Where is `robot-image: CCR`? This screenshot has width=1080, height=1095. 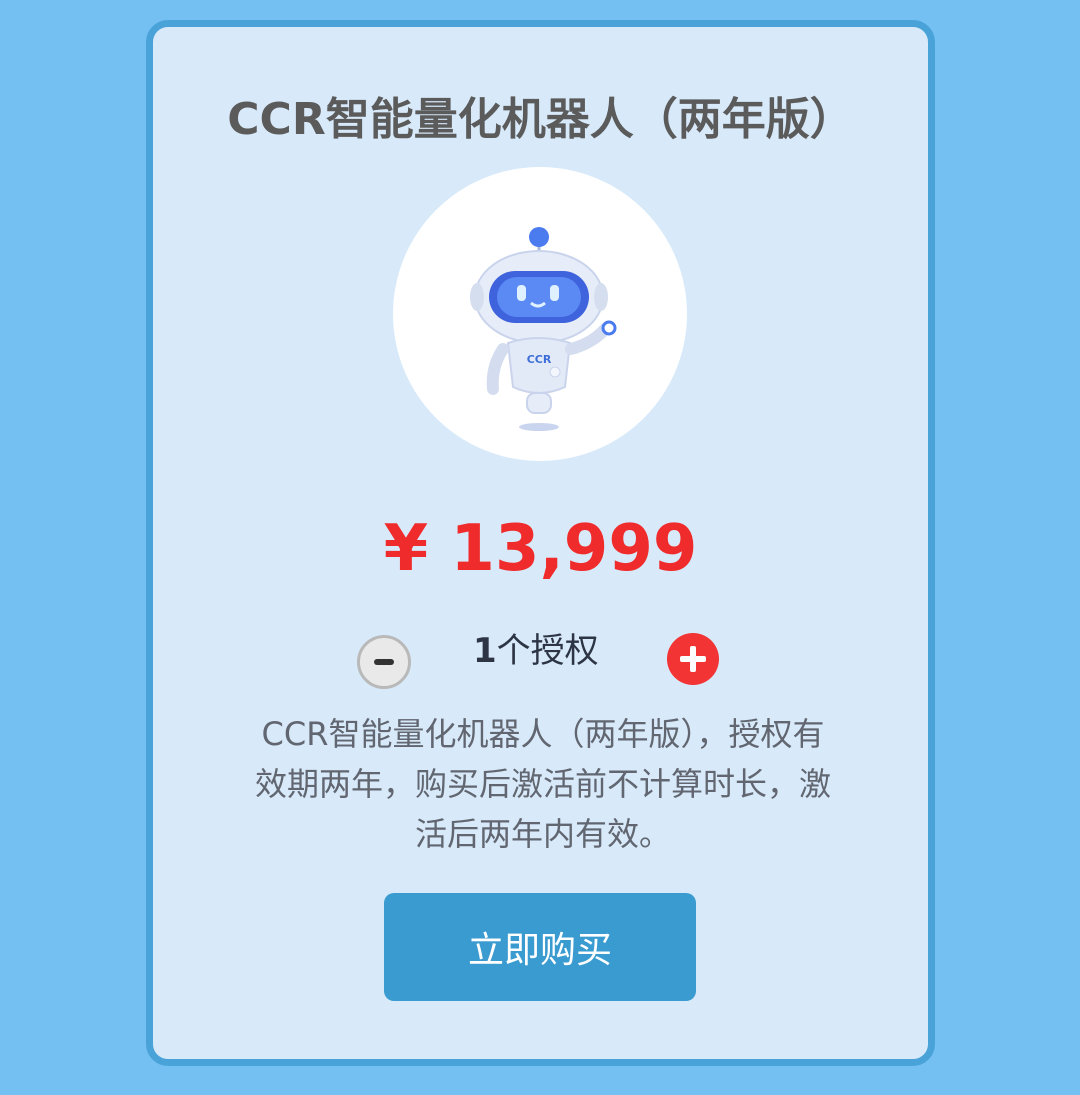 robot-image: CCR is located at coordinates (540, 314).